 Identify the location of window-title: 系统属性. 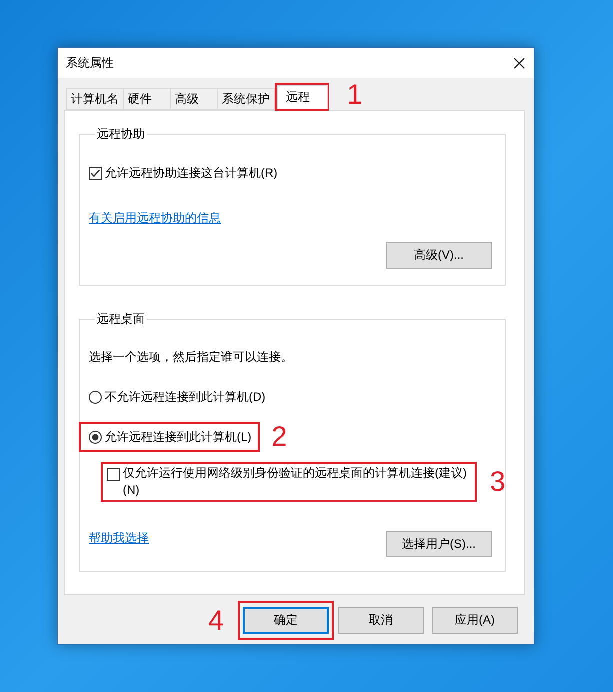
(90, 63).